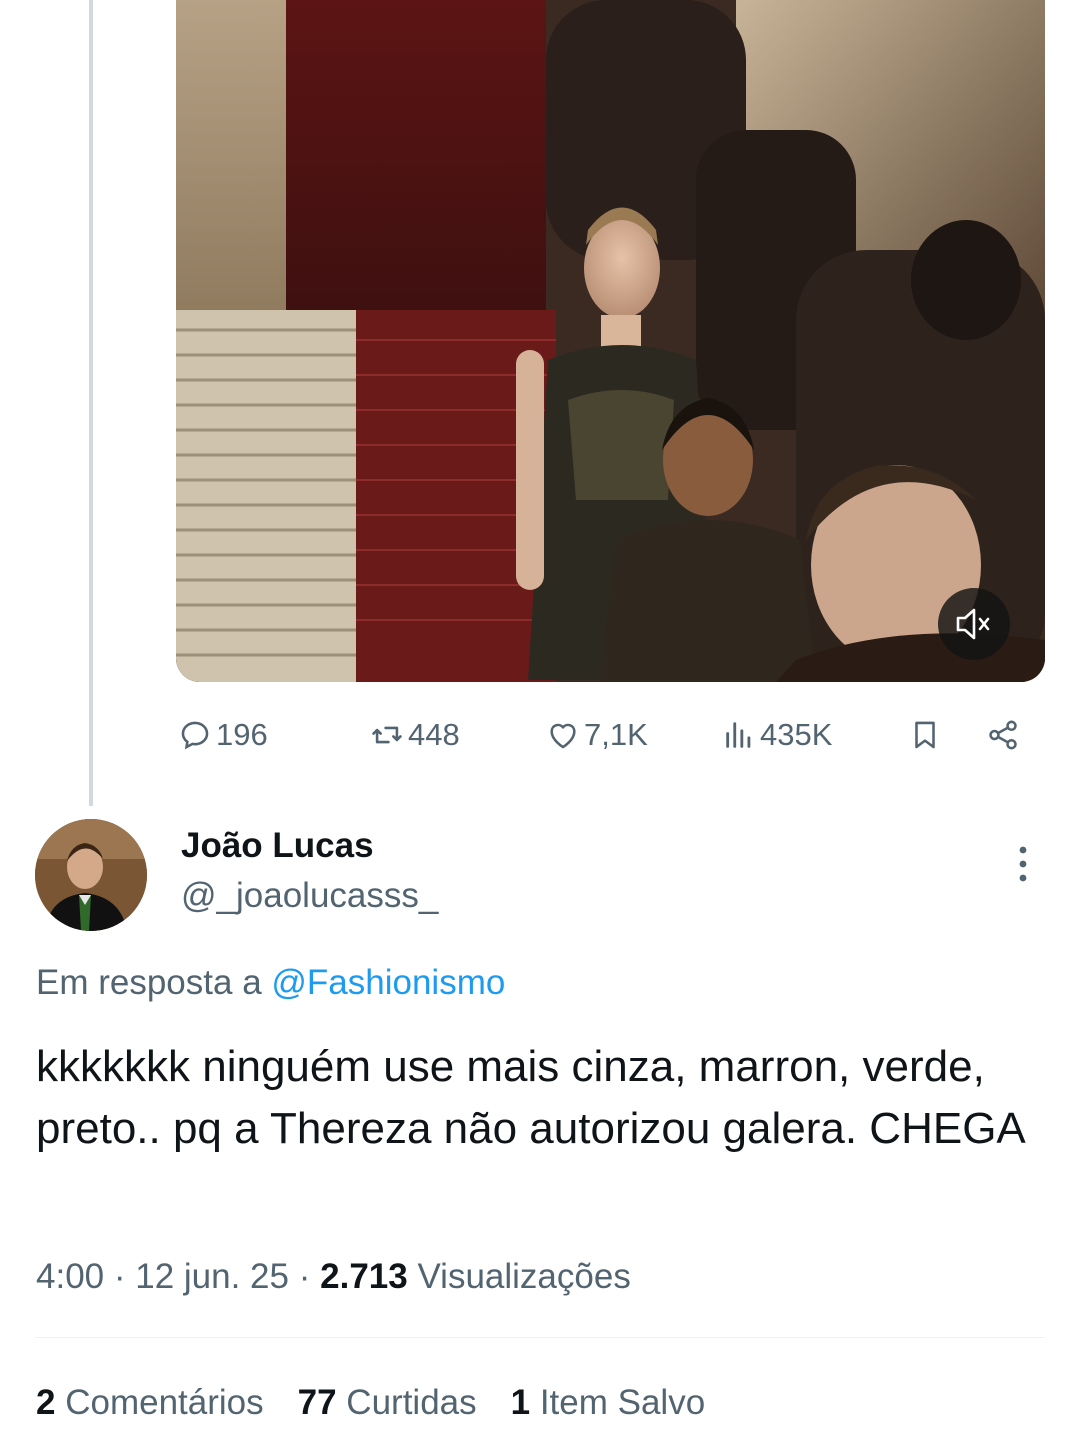 The image size is (1080, 1449). Describe the element at coordinates (91, 403) in the screenshot. I see `thread-connector-line` at that location.